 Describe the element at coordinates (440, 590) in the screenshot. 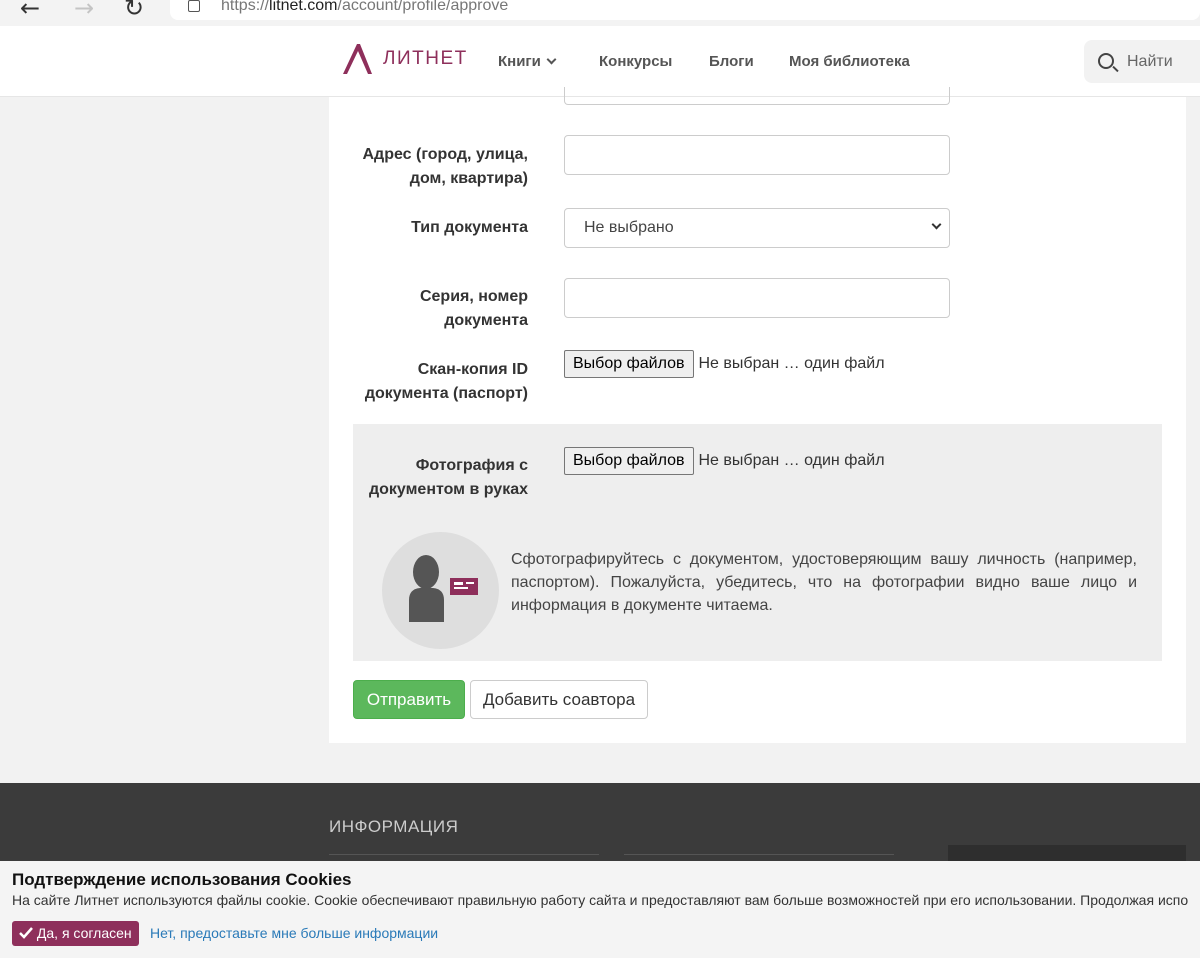

I see `person-with-document-icon` at that location.